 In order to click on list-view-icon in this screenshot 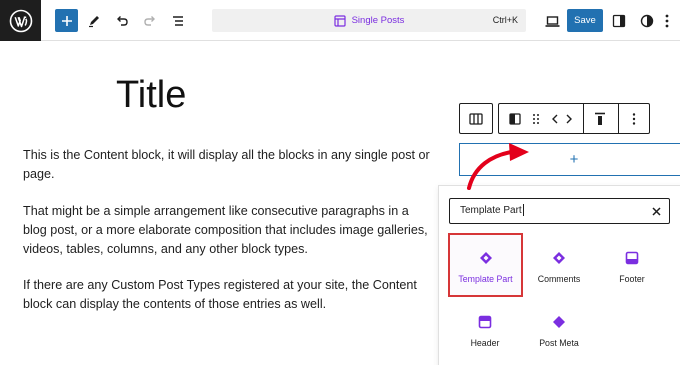, I will do `click(178, 21)`.